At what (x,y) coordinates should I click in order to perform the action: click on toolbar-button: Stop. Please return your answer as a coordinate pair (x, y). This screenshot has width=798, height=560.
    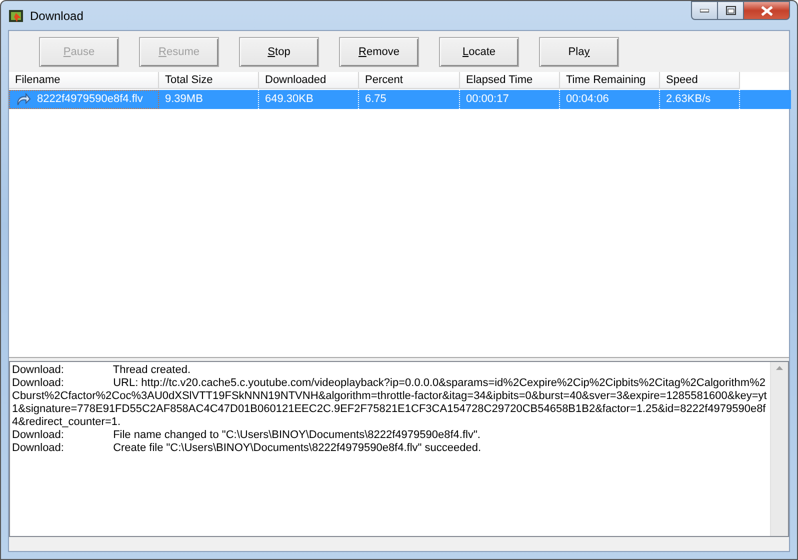
    Looking at the image, I should click on (279, 52).